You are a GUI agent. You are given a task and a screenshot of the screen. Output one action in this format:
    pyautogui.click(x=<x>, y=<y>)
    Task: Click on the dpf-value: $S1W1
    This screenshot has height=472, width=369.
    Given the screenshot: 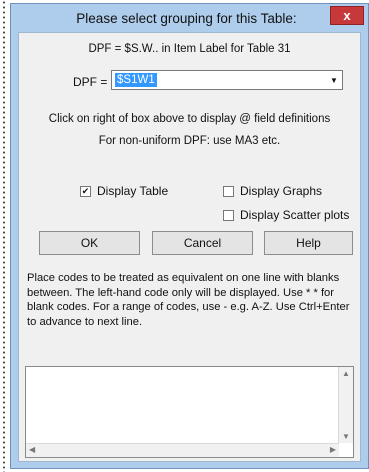 What is the action you would take?
    pyautogui.click(x=136, y=80)
    